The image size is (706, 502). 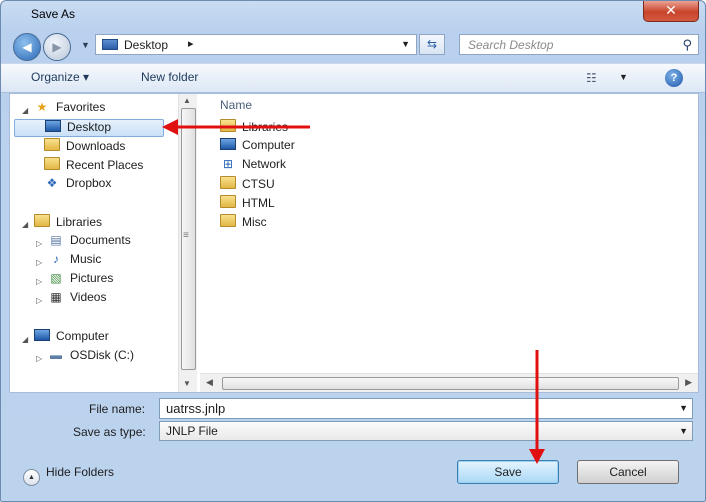 What do you see at coordinates (228, 164) in the screenshot?
I see `network-icon: ⊞` at bounding box center [228, 164].